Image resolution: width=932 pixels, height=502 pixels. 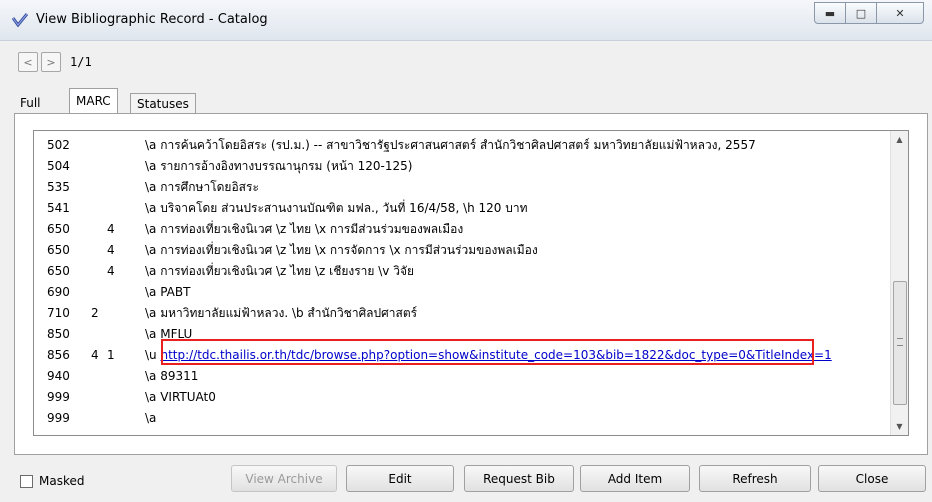 I want to click on close-button: Close, so click(x=872, y=478).